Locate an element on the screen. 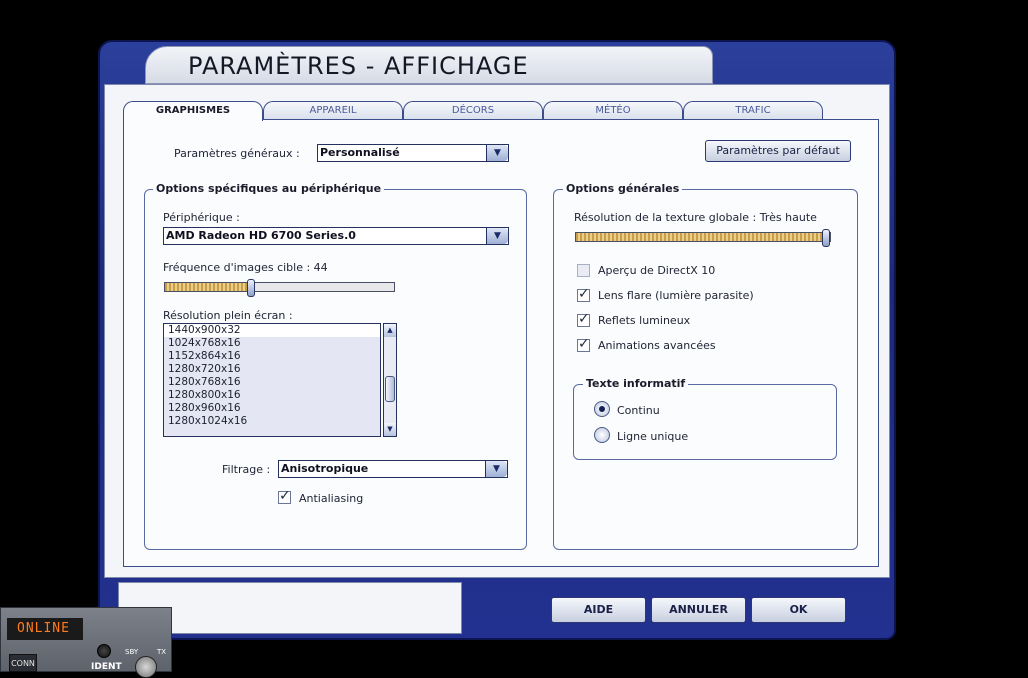 The width and height of the screenshot is (1028, 678). advanced-animations-label: Animations avancées is located at coordinates (657, 345).